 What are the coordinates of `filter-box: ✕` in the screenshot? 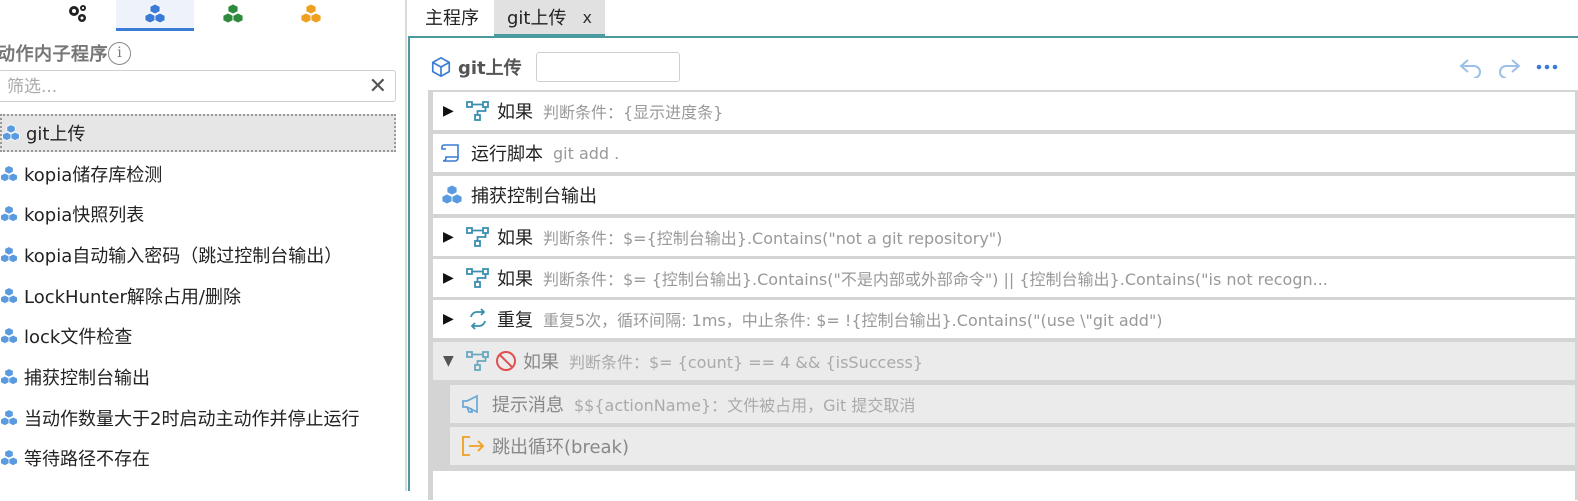 It's located at (198, 86).